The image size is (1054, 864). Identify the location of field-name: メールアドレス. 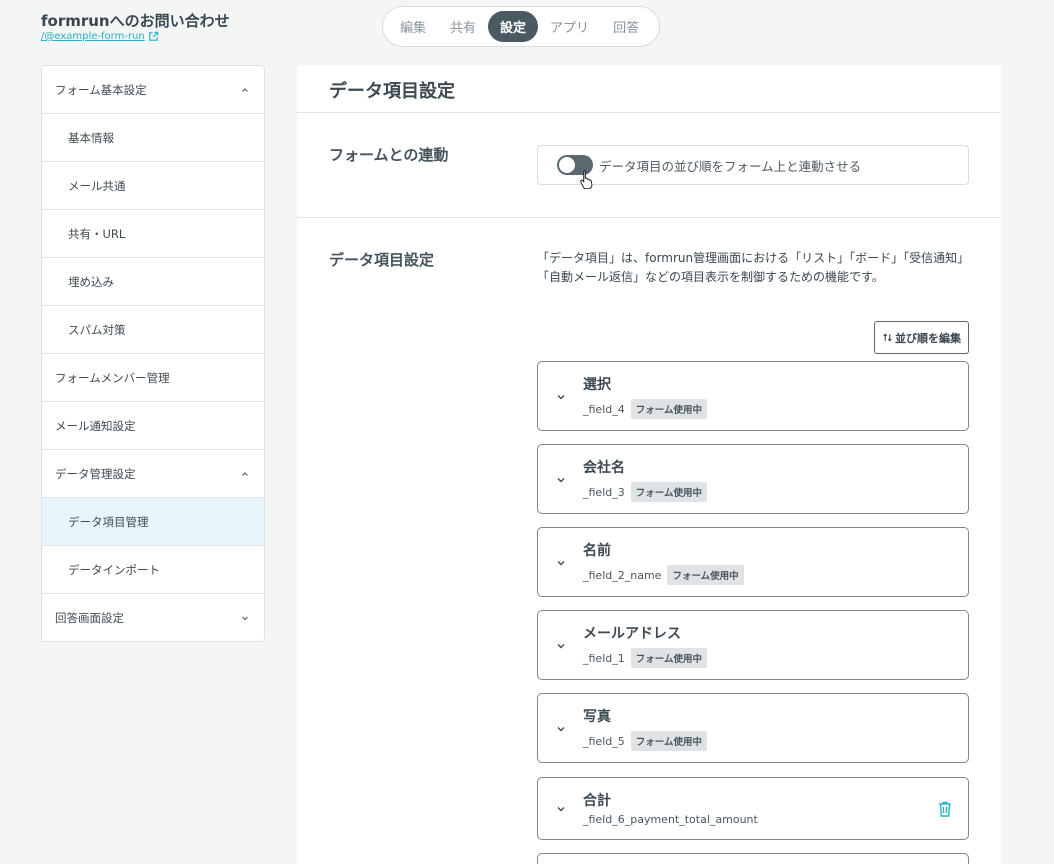
(632, 634).